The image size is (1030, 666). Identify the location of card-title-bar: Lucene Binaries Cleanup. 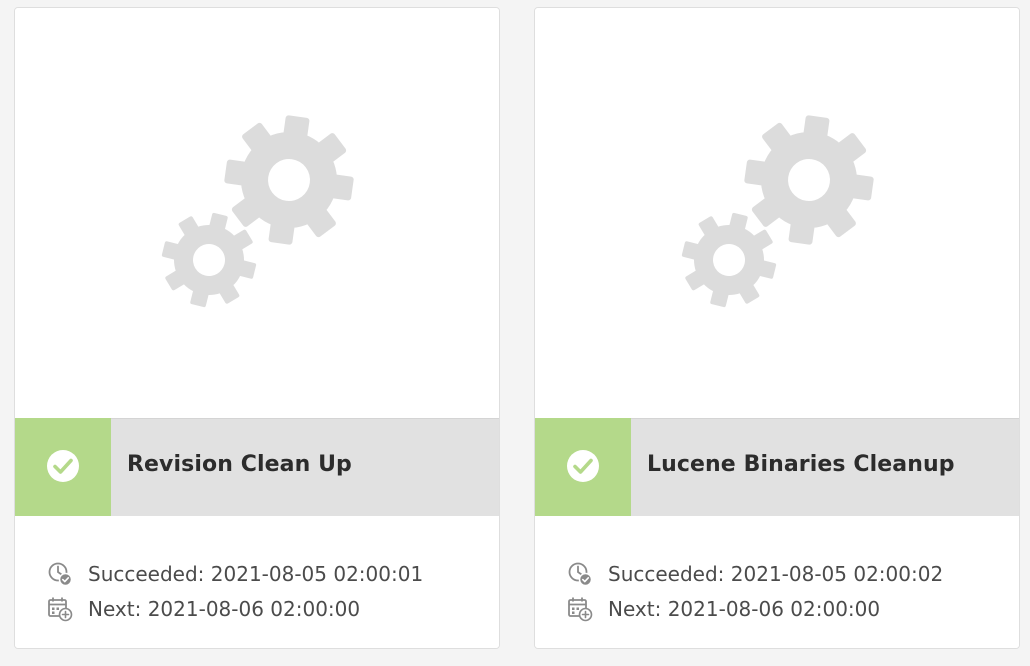
(777, 467).